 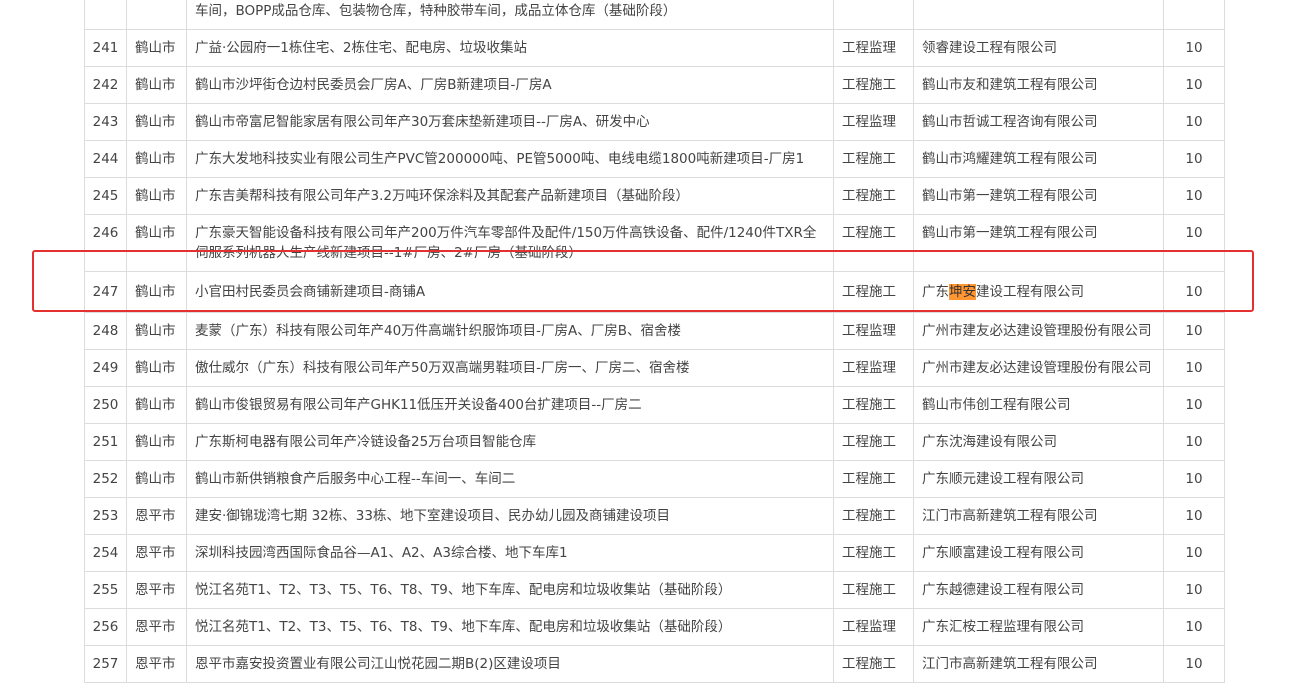 I want to click on project-name-cell: 深圳科技园湾西国际食品谷—A1、A2、A3综合楼、地下车库1, so click(x=510, y=553).